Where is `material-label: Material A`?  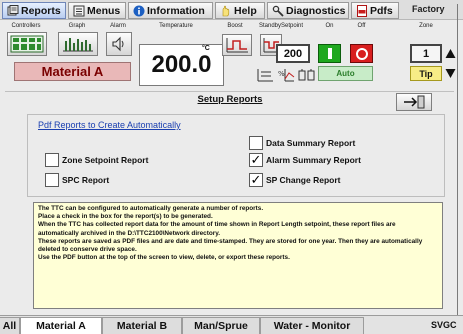
material-label: Material A is located at coordinates (72, 71).